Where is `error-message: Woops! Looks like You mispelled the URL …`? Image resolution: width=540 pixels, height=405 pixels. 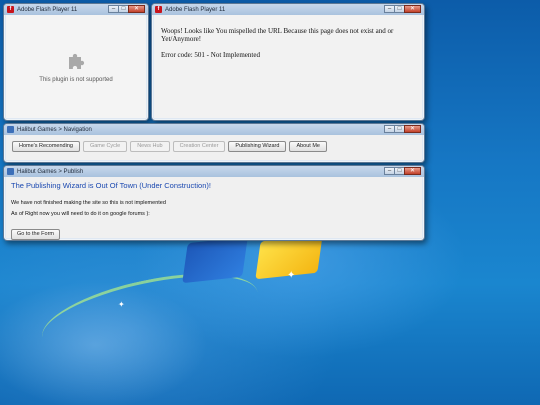
error-message: Woops! Looks like You mispelled the URL … is located at coordinates (277, 35).